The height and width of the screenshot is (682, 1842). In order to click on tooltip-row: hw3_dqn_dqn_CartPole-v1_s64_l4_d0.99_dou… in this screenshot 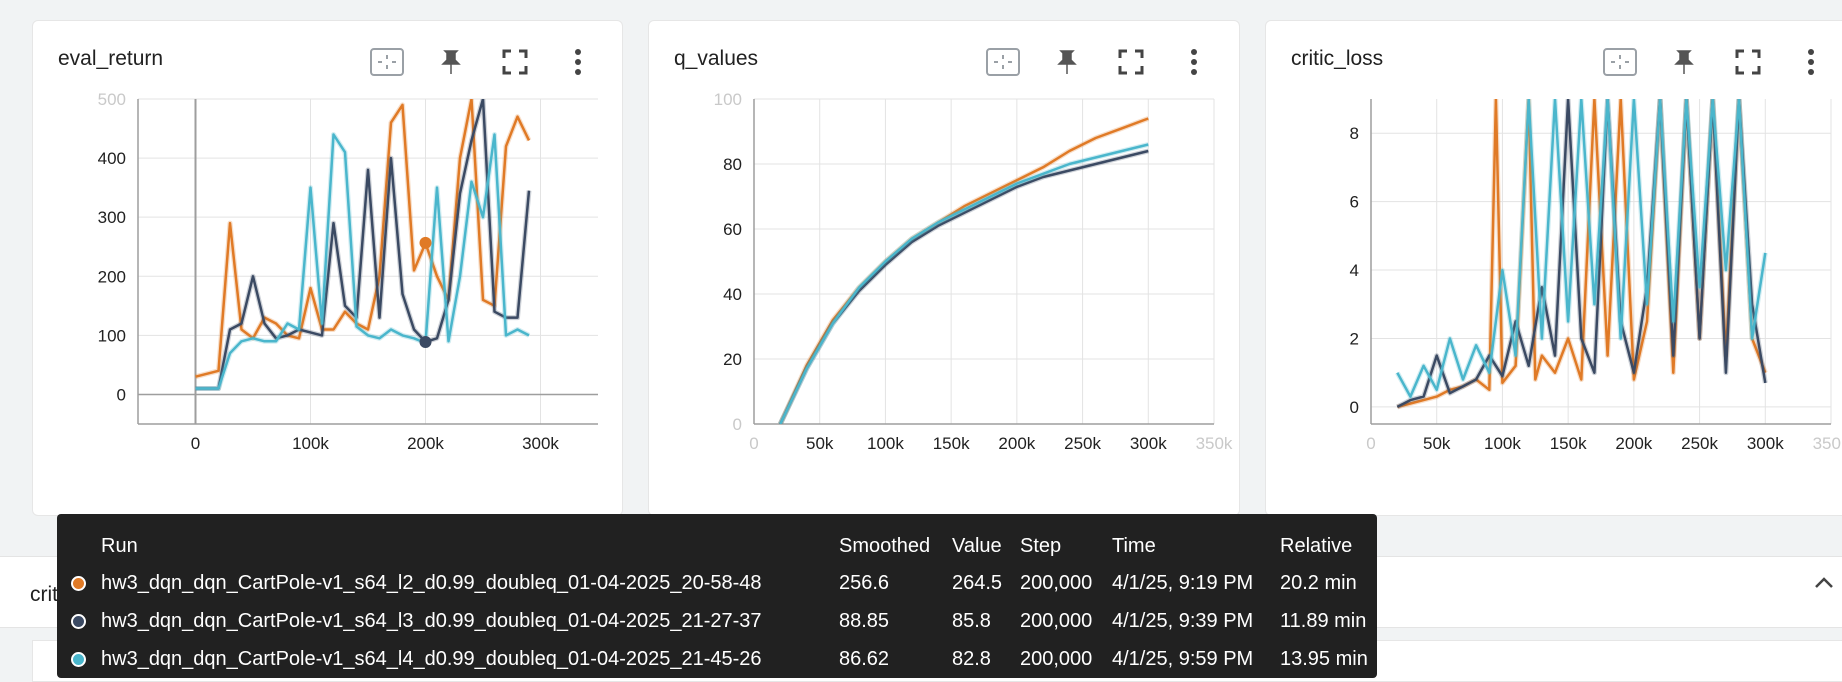, I will do `click(719, 659)`.